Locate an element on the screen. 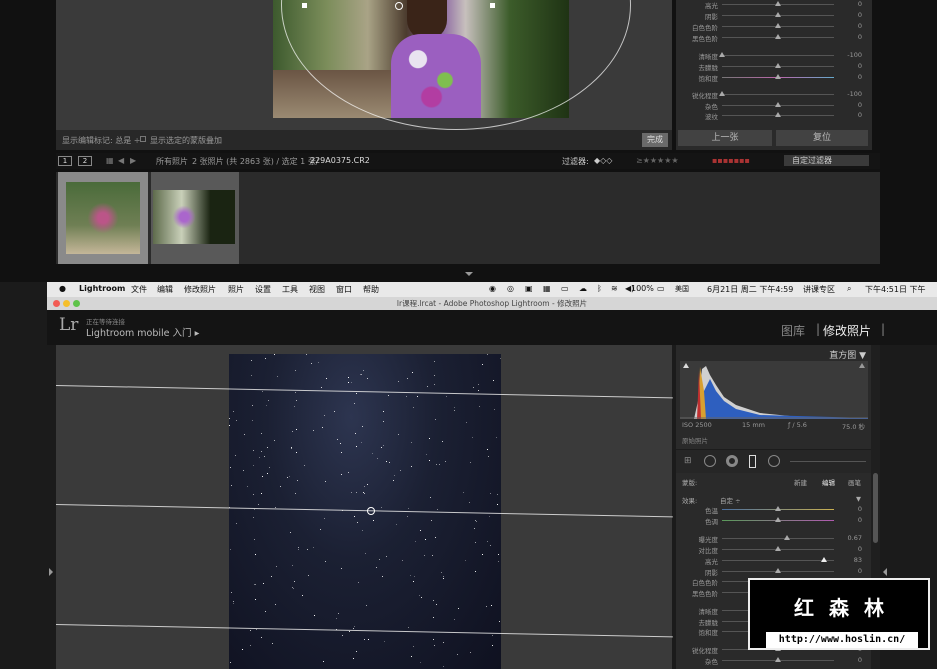 The width and height of the screenshot is (937, 669). redeye-tool-icon is located at coordinates (732, 461).